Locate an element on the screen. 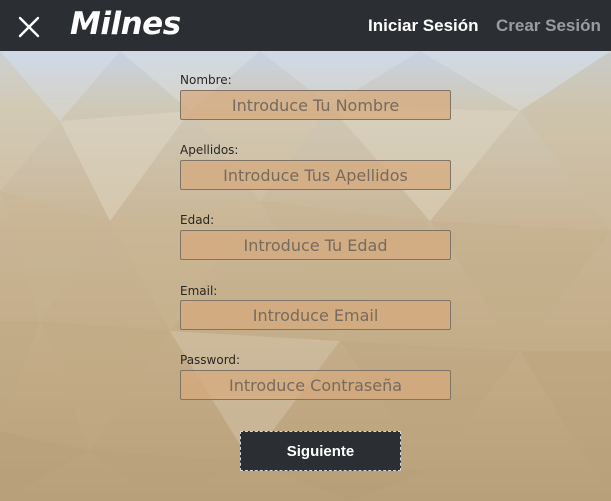 The width and height of the screenshot is (611, 501). password-input is located at coordinates (315, 385).